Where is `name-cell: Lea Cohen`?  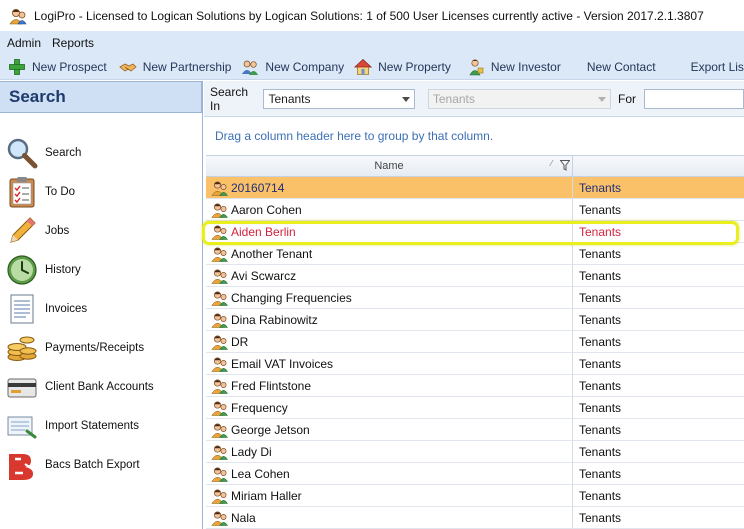 name-cell: Lea Cohen is located at coordinates (389, 473).